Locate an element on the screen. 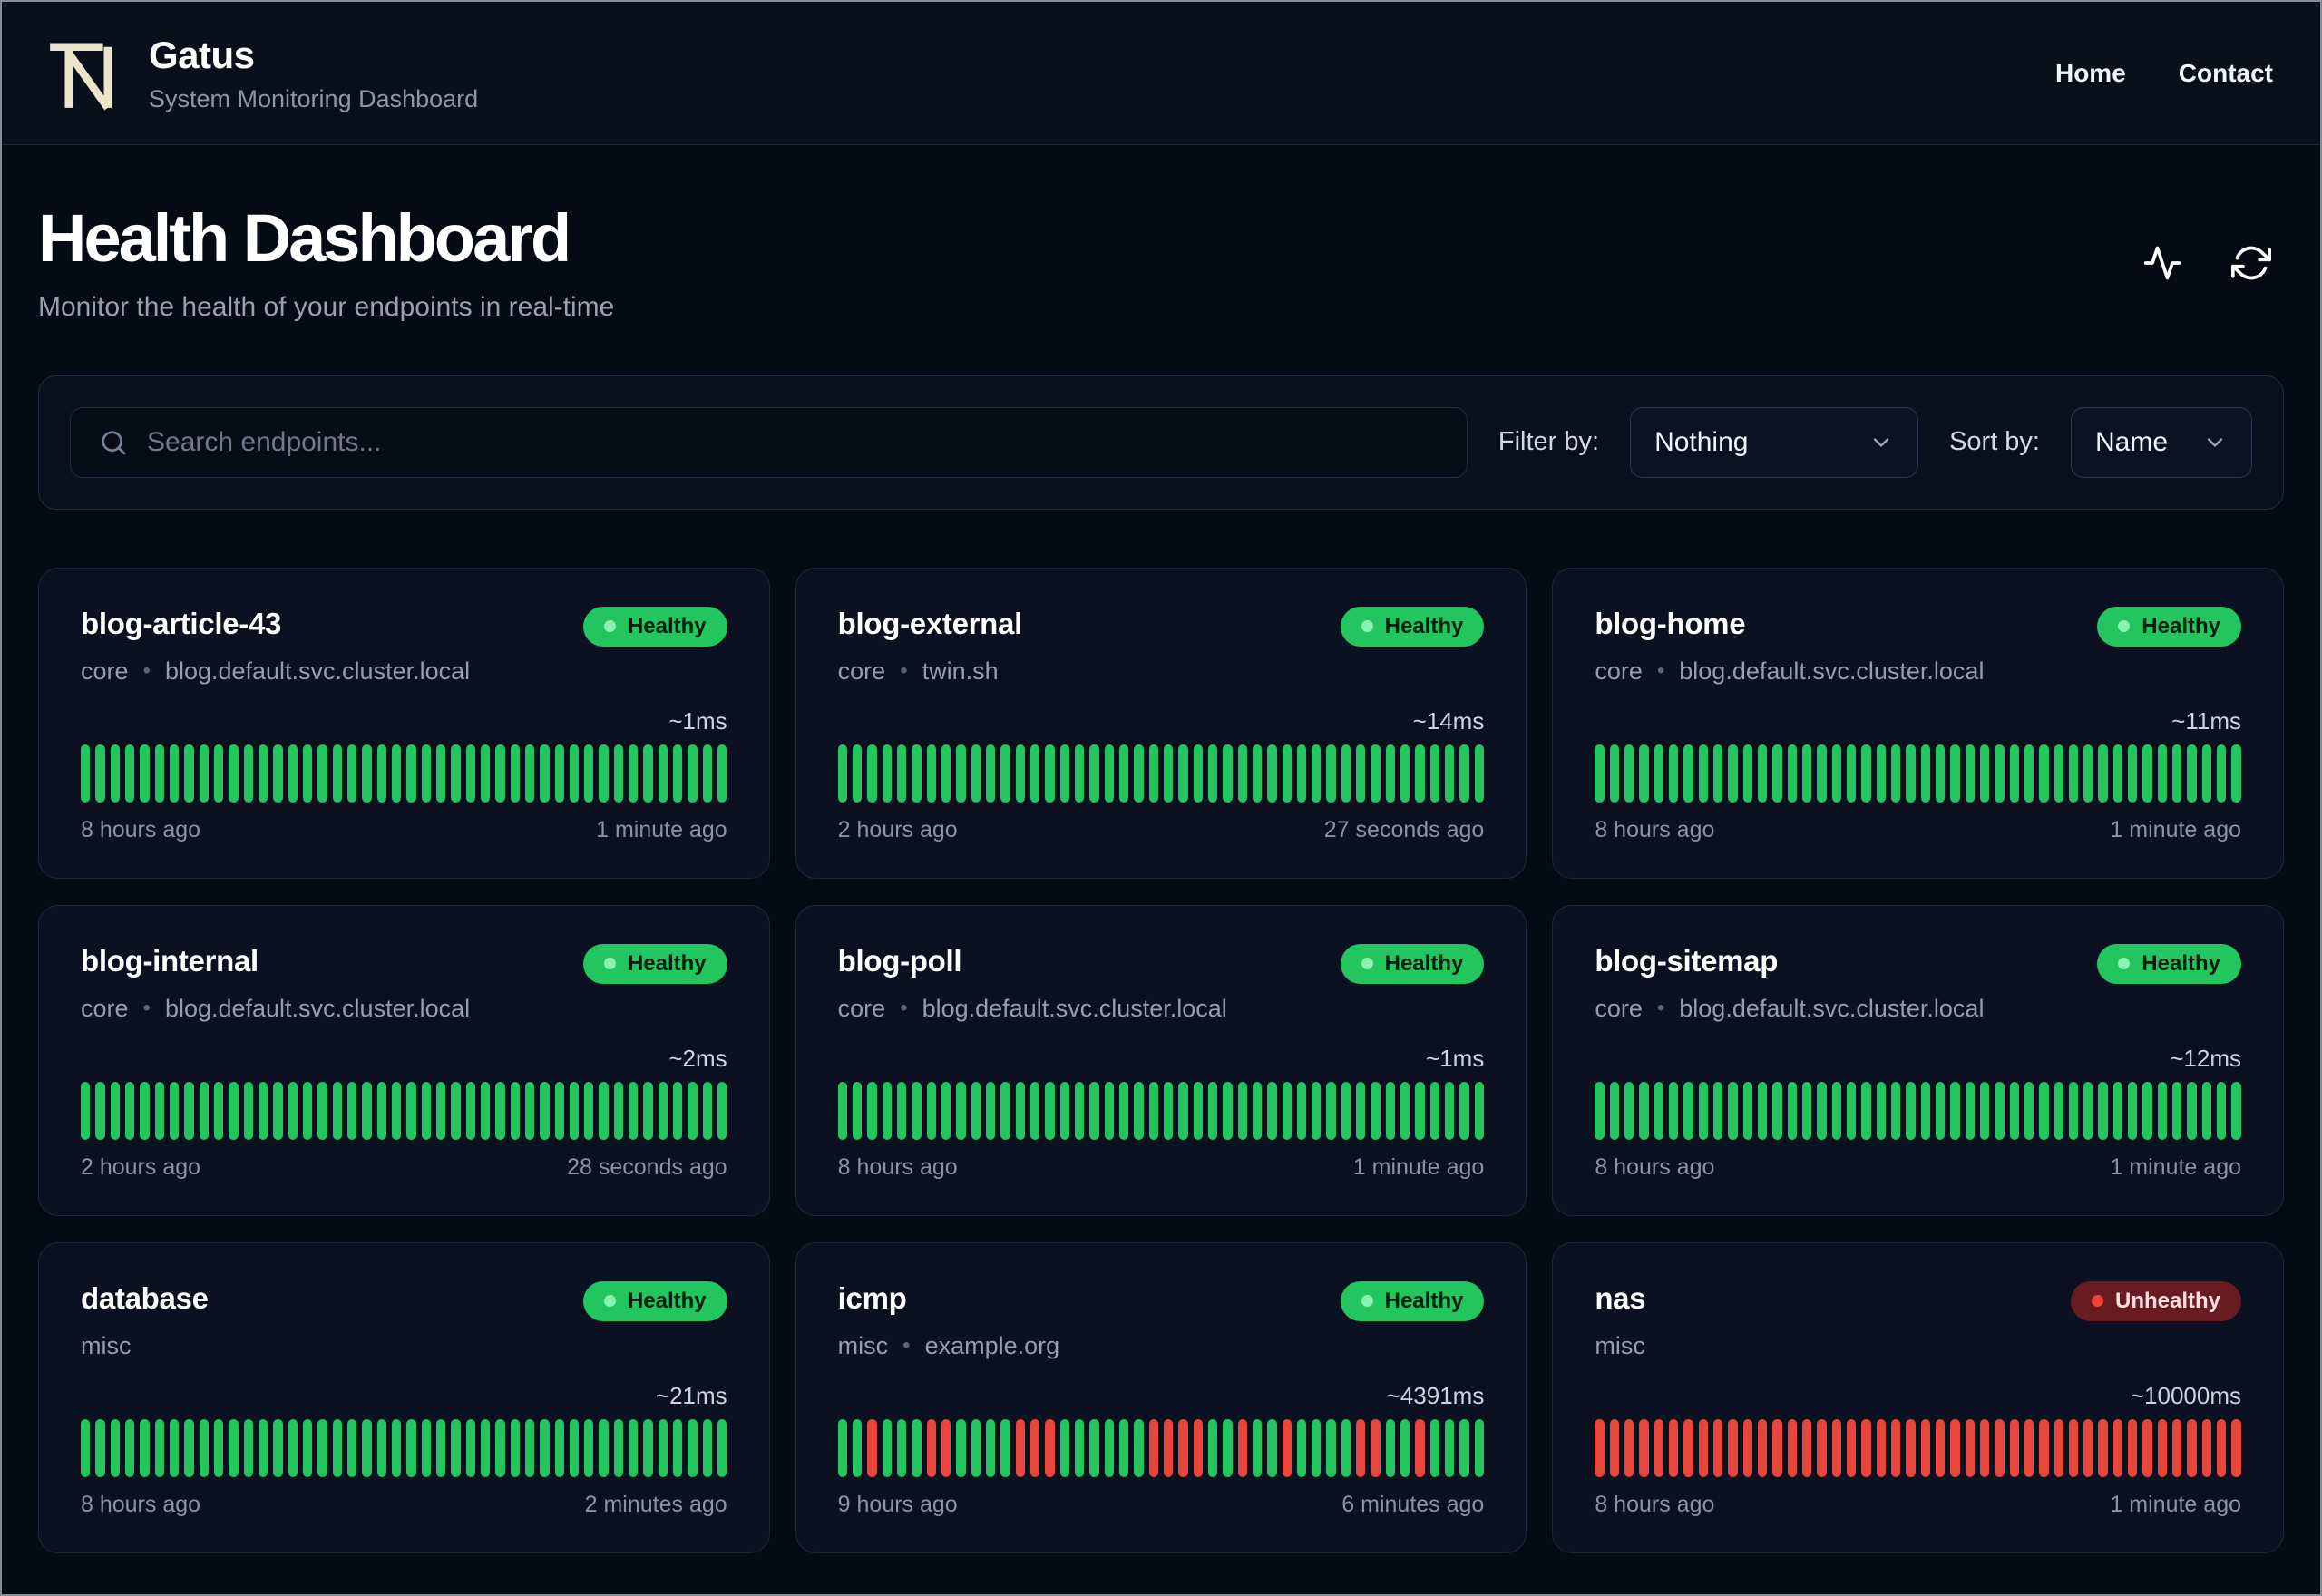 Image resolution: width=2322 pixels, height=1596 pixels. endpoint-name: blog-article-43 is located at coordinates (181, 623).